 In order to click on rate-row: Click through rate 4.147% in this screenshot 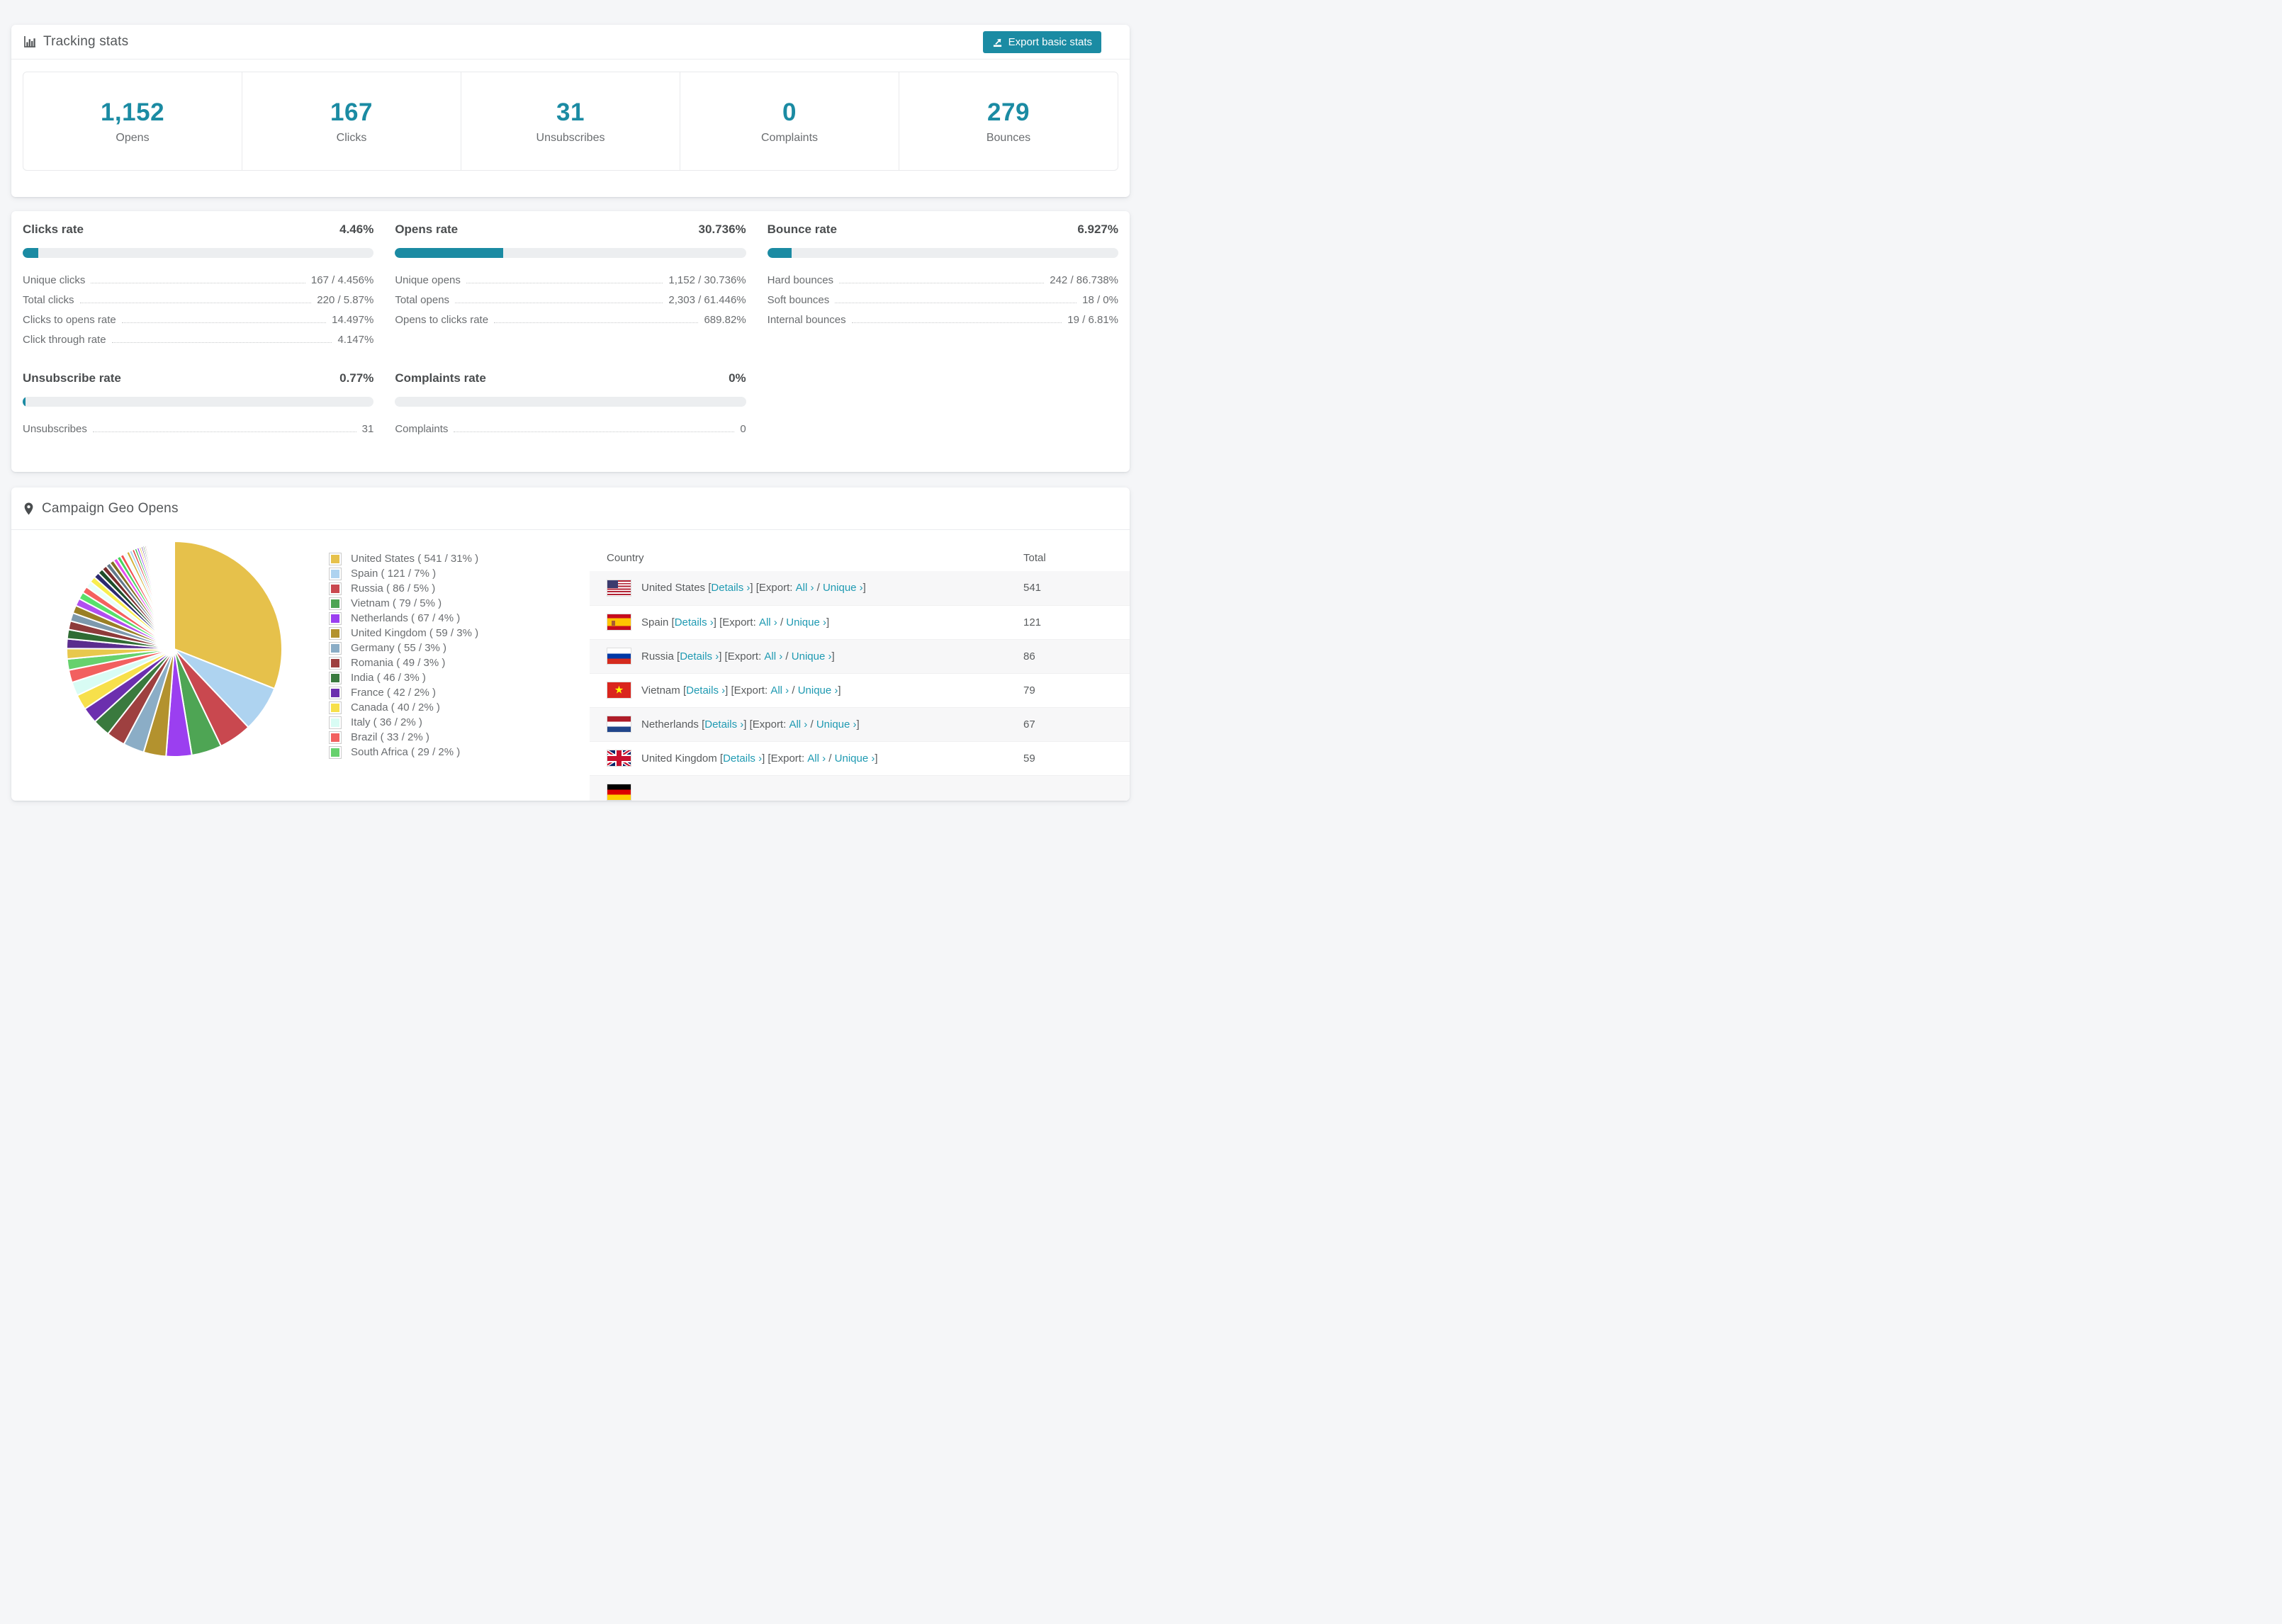, I will do `click(198, 336)`.